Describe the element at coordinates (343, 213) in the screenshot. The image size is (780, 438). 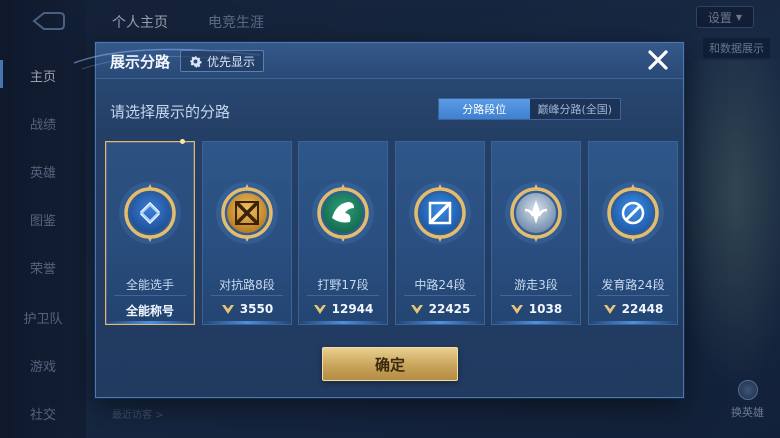
I see `jungle-rank-emblem-icon` at that location.